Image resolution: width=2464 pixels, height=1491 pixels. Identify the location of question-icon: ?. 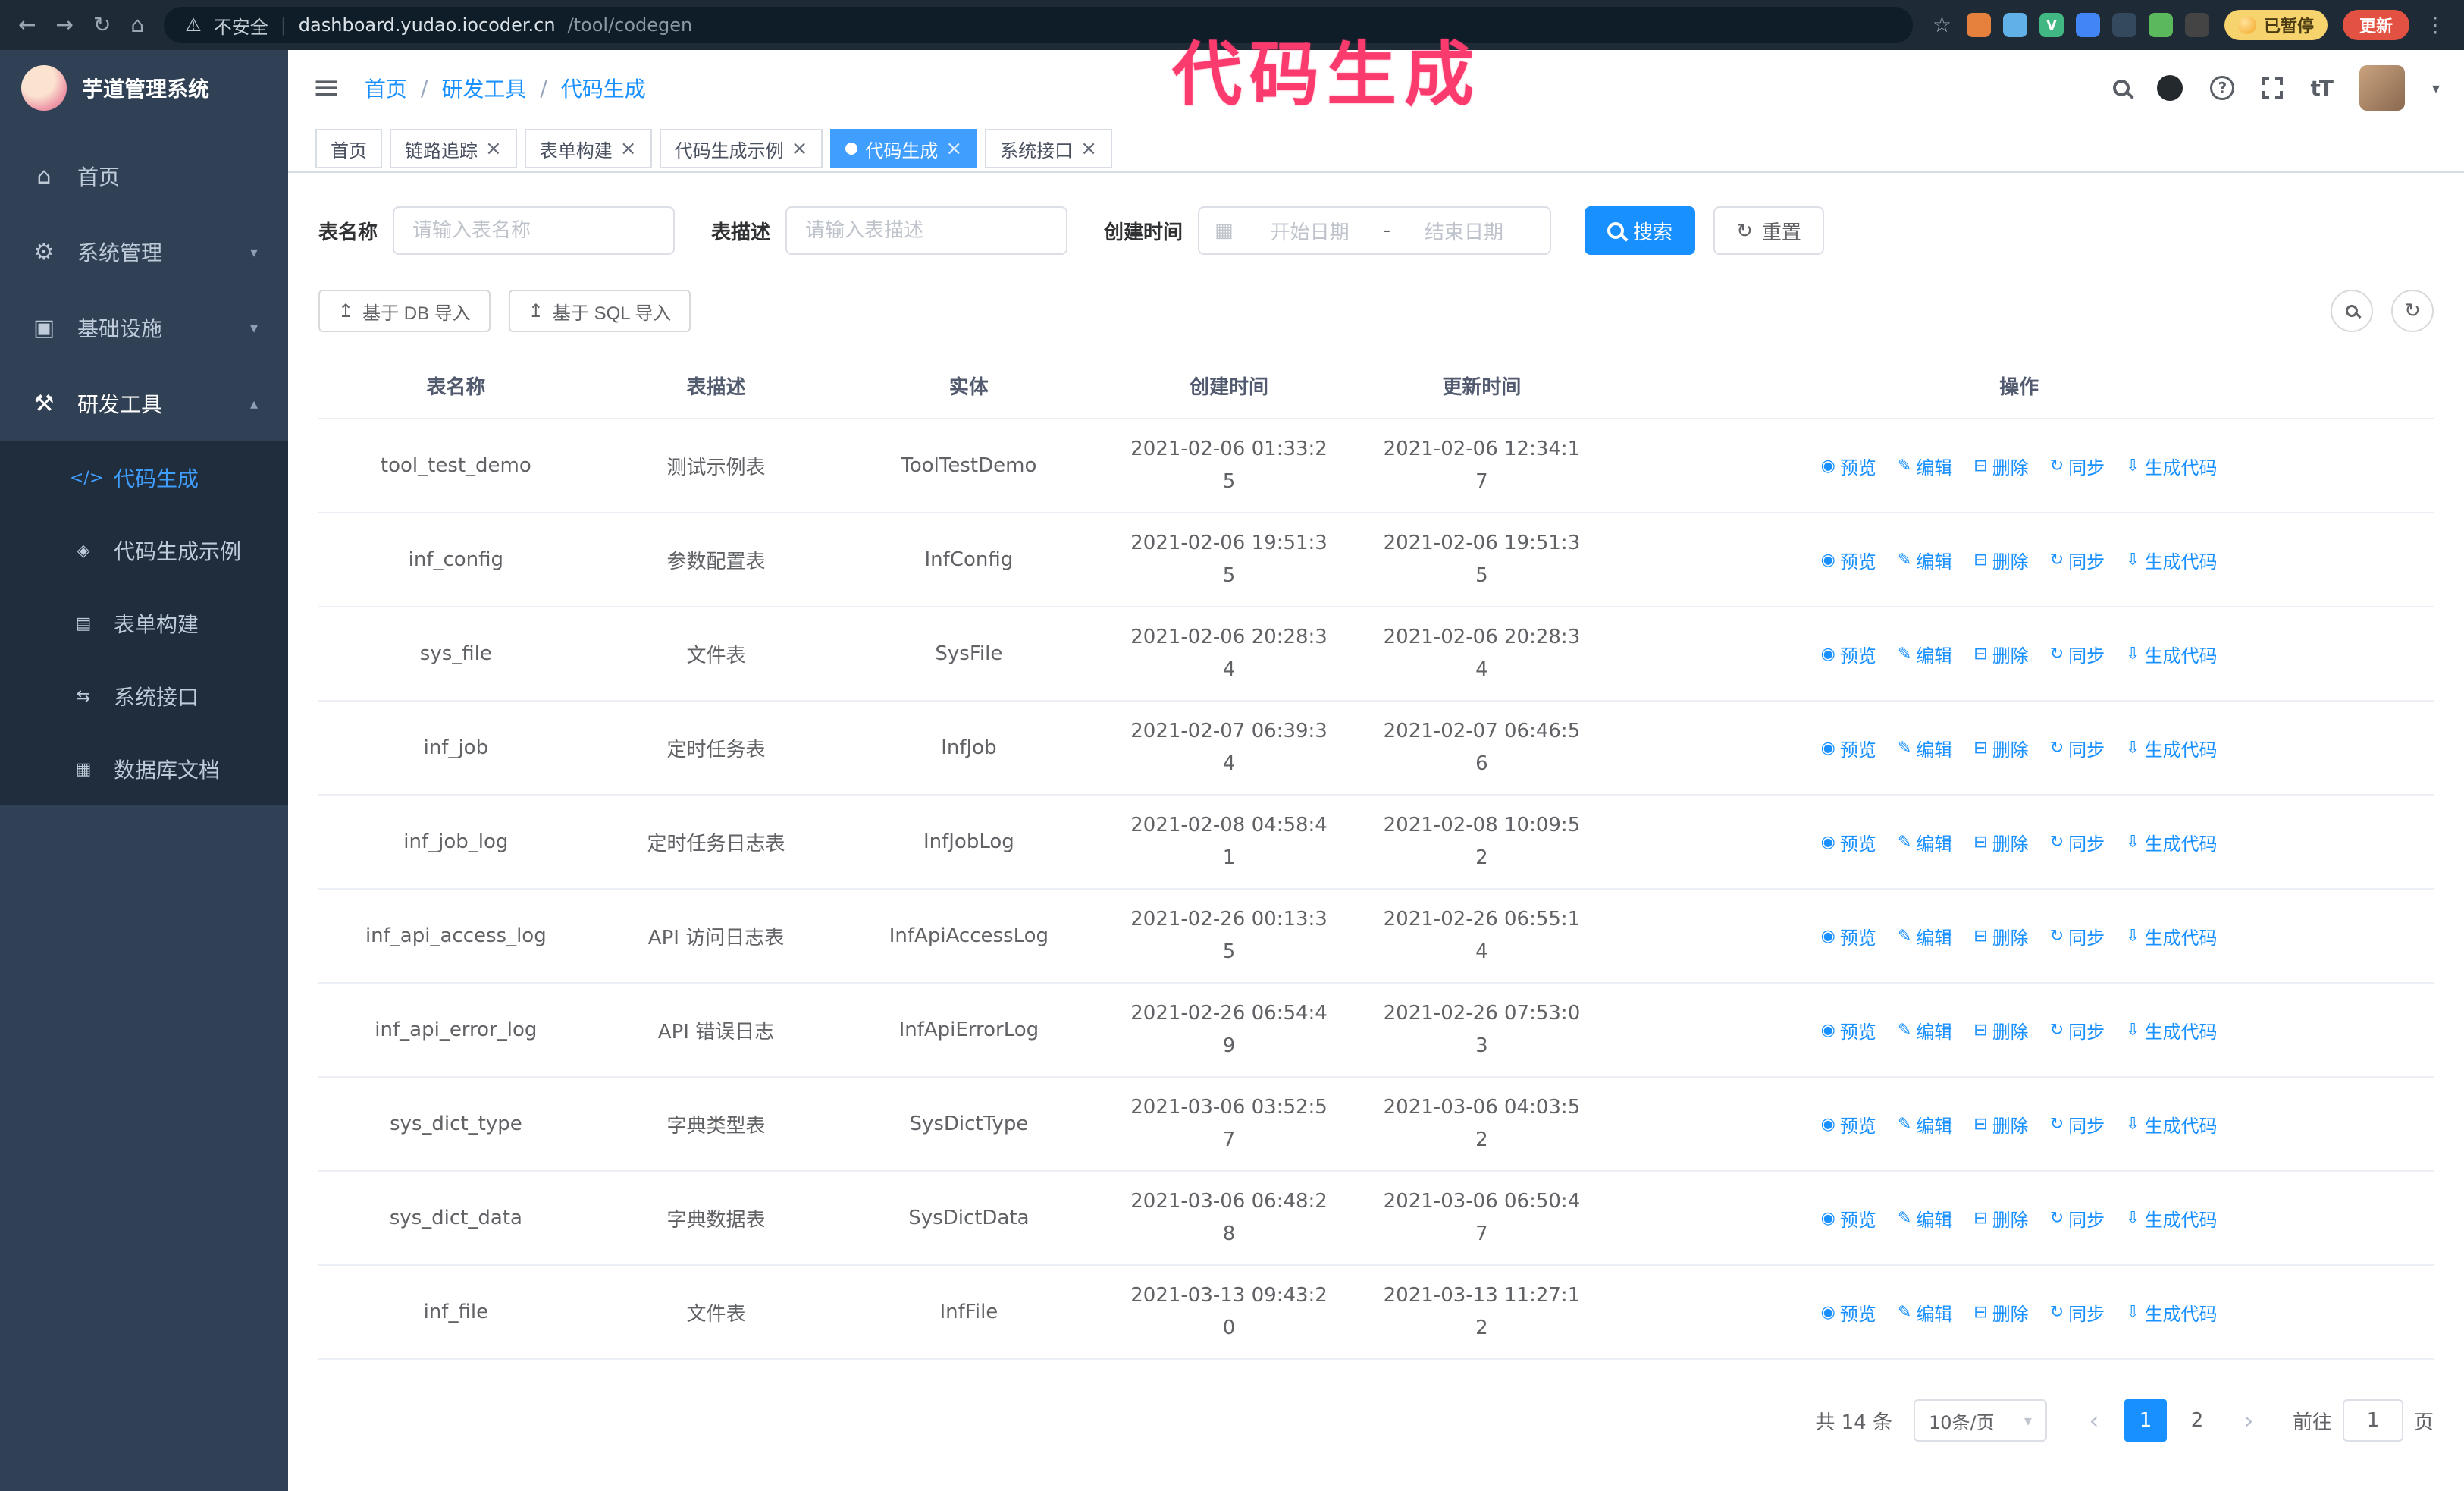
(2223, 88).